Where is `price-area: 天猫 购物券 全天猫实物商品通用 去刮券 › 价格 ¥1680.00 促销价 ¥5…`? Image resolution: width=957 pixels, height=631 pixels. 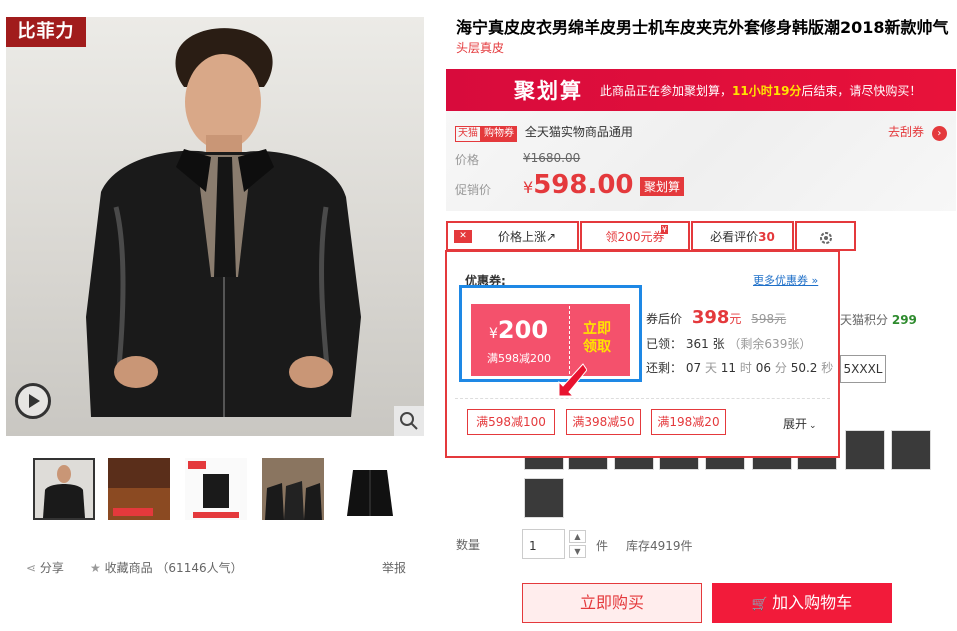
price-area: 天猫 购物券 全天猫实物商品通用 去刮券 › 价格 ¥1680.00 促销价 ¥5… is located at coordinates (701, 161).